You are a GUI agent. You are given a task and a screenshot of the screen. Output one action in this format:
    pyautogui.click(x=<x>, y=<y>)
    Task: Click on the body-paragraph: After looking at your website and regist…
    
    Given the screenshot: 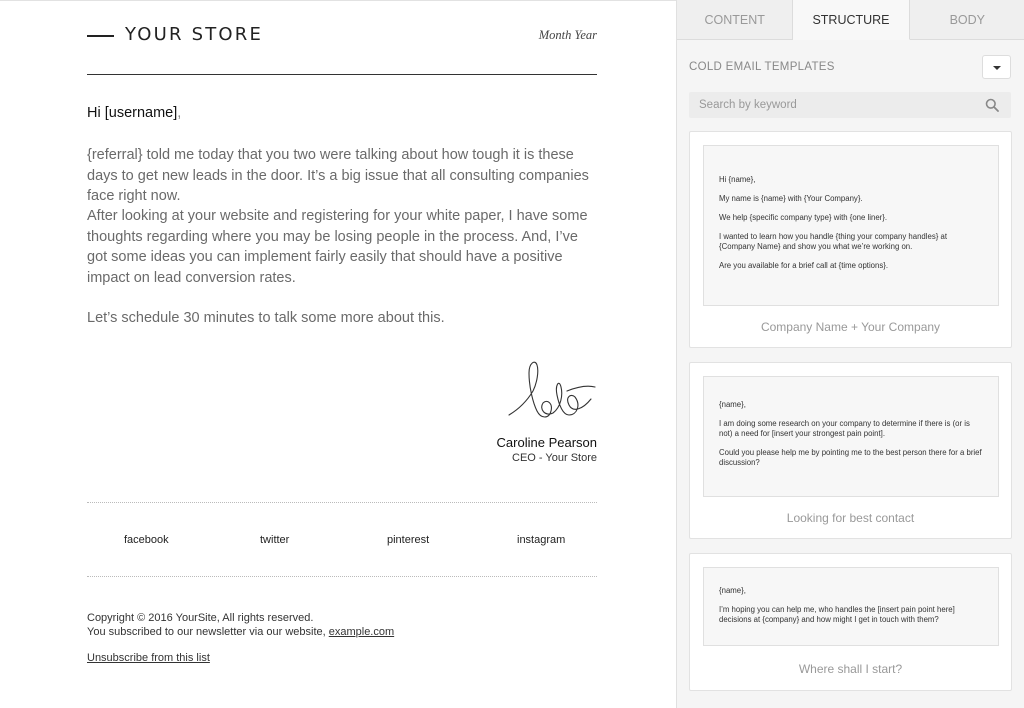 What is the action you would take?
    pyautogui.click(x=337, y=247)
    